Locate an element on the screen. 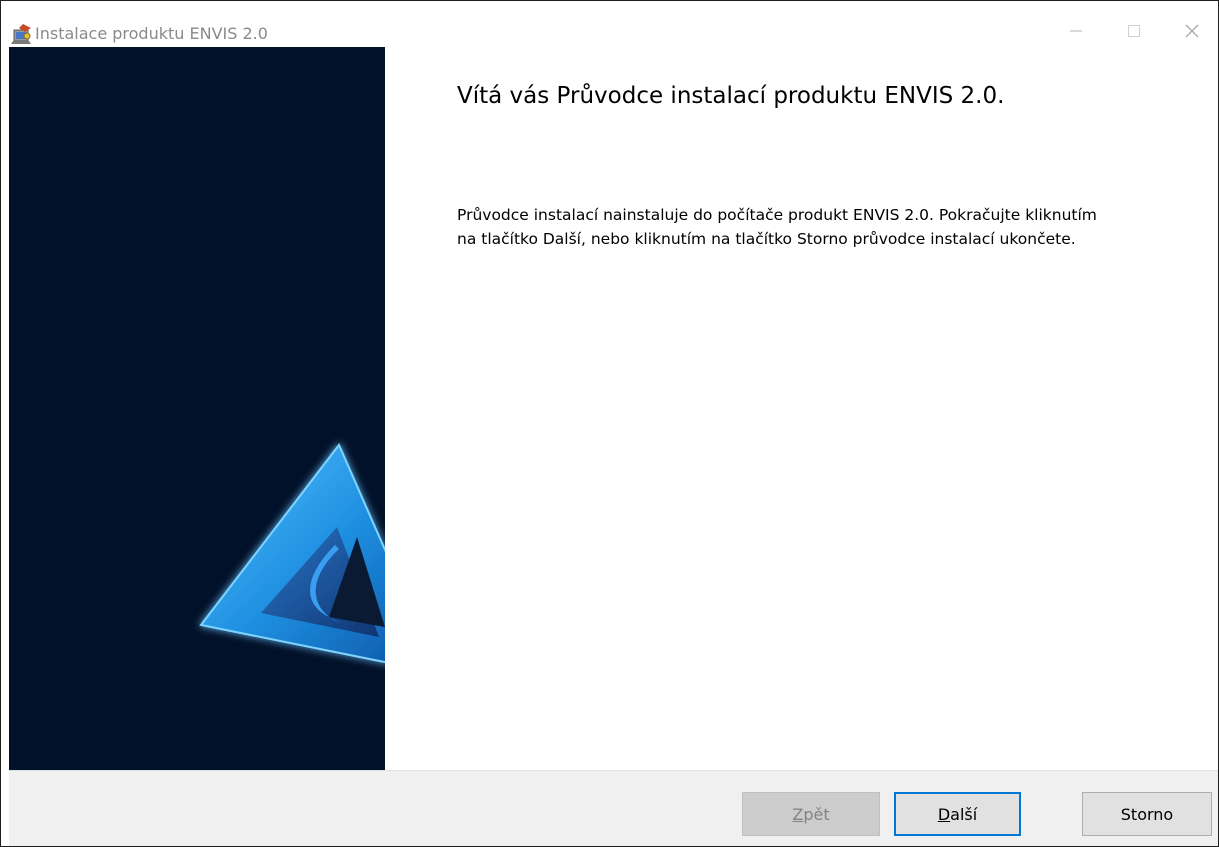 The image size is (1219, 847). back-label-rest: pět is located at coordinates (816, 814).